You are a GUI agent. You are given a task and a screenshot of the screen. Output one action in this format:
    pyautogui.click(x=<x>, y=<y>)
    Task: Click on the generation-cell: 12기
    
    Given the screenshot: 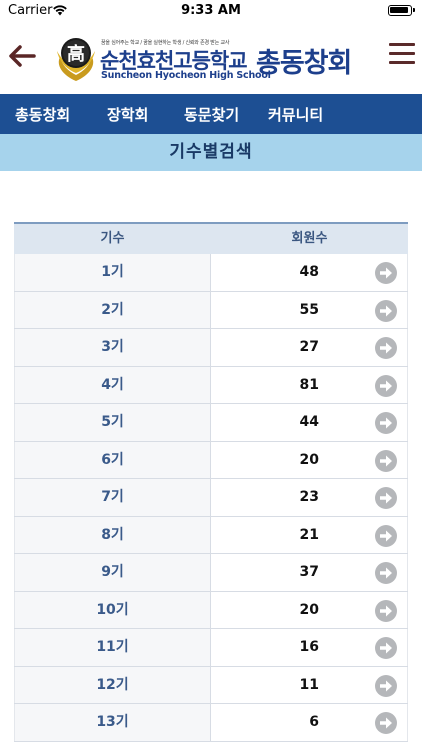 What is the action you would take?
    pyautogui.click(x=112, y=684)
    